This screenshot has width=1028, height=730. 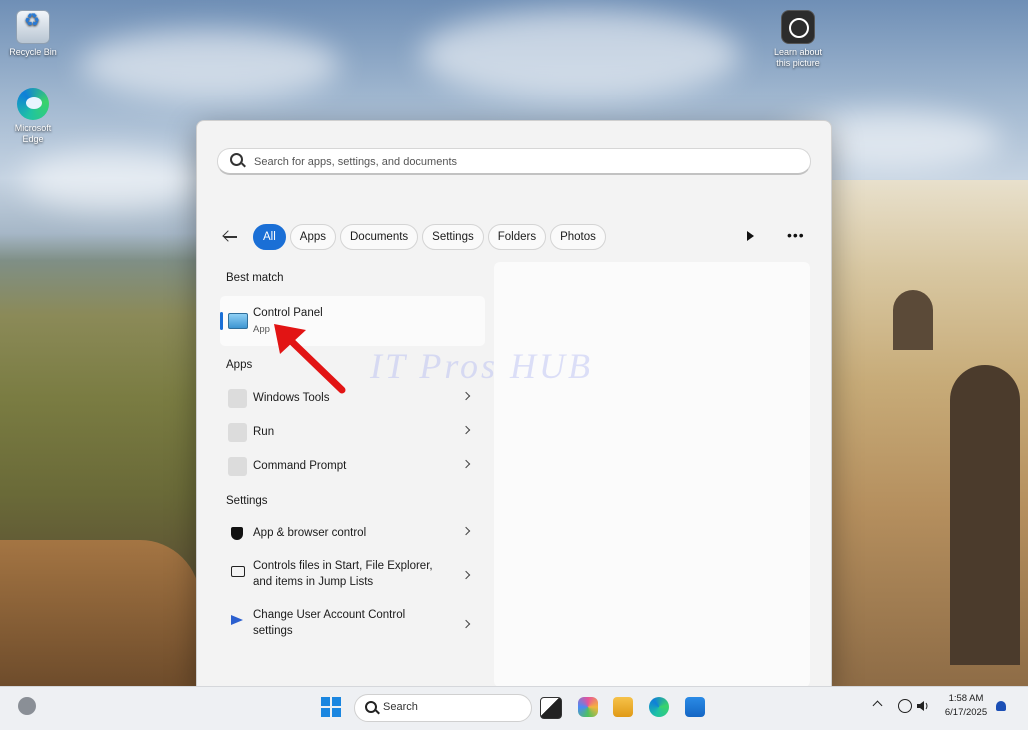 What do you see at coordinates (966, 706) in the screenshot?
I see `system-clock: 1:58 AM 6/17/2025` at bounding box center [966, 706].